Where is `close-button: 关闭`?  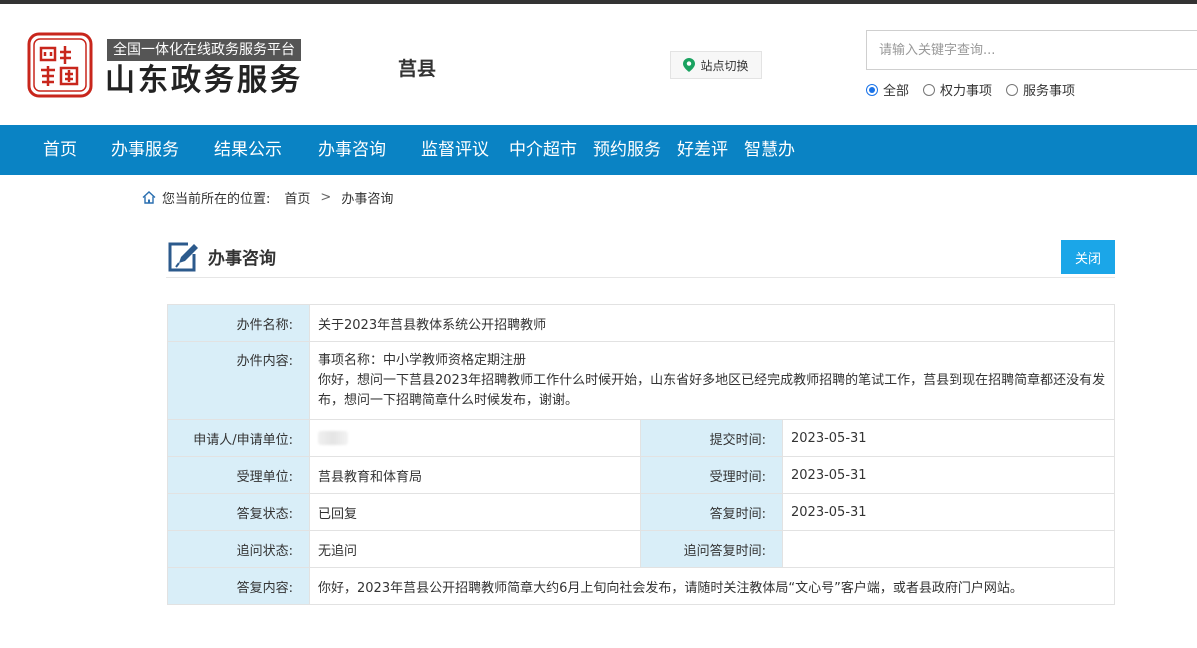
close-button: 关闭 is located at coordinates (1088, 257).